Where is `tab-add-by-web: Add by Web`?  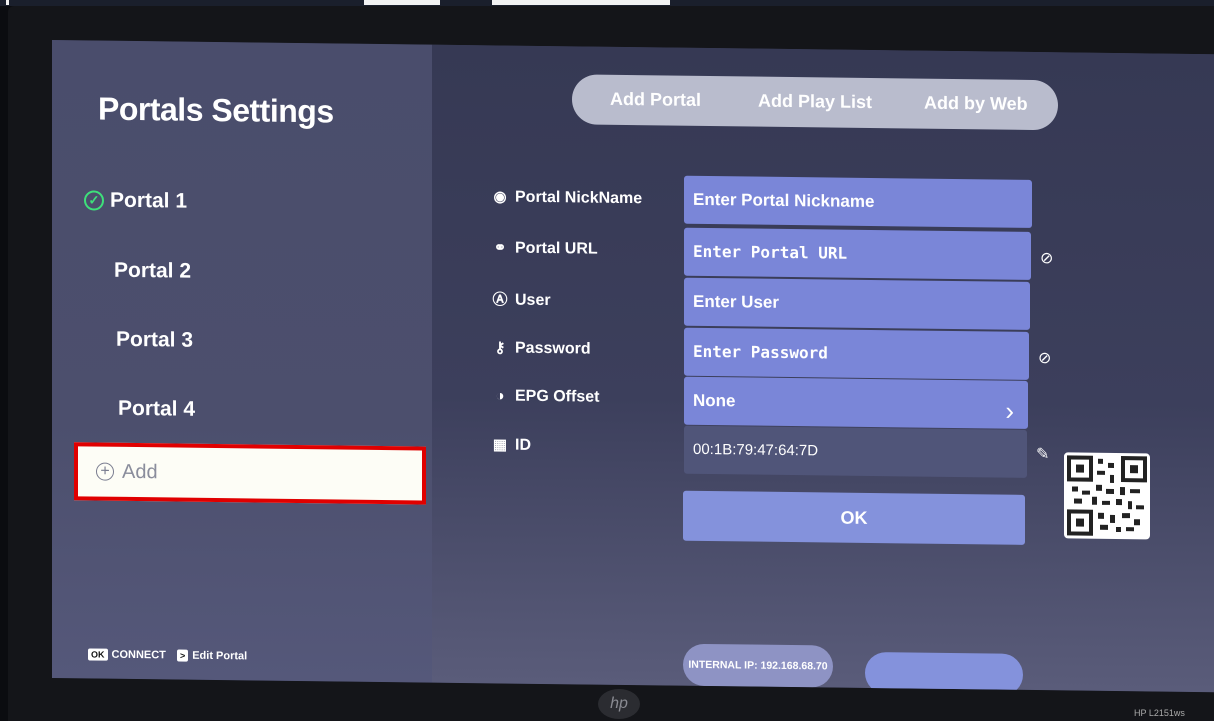
tab-add-by-web: Add by Web is located at coordinates (976, 104).